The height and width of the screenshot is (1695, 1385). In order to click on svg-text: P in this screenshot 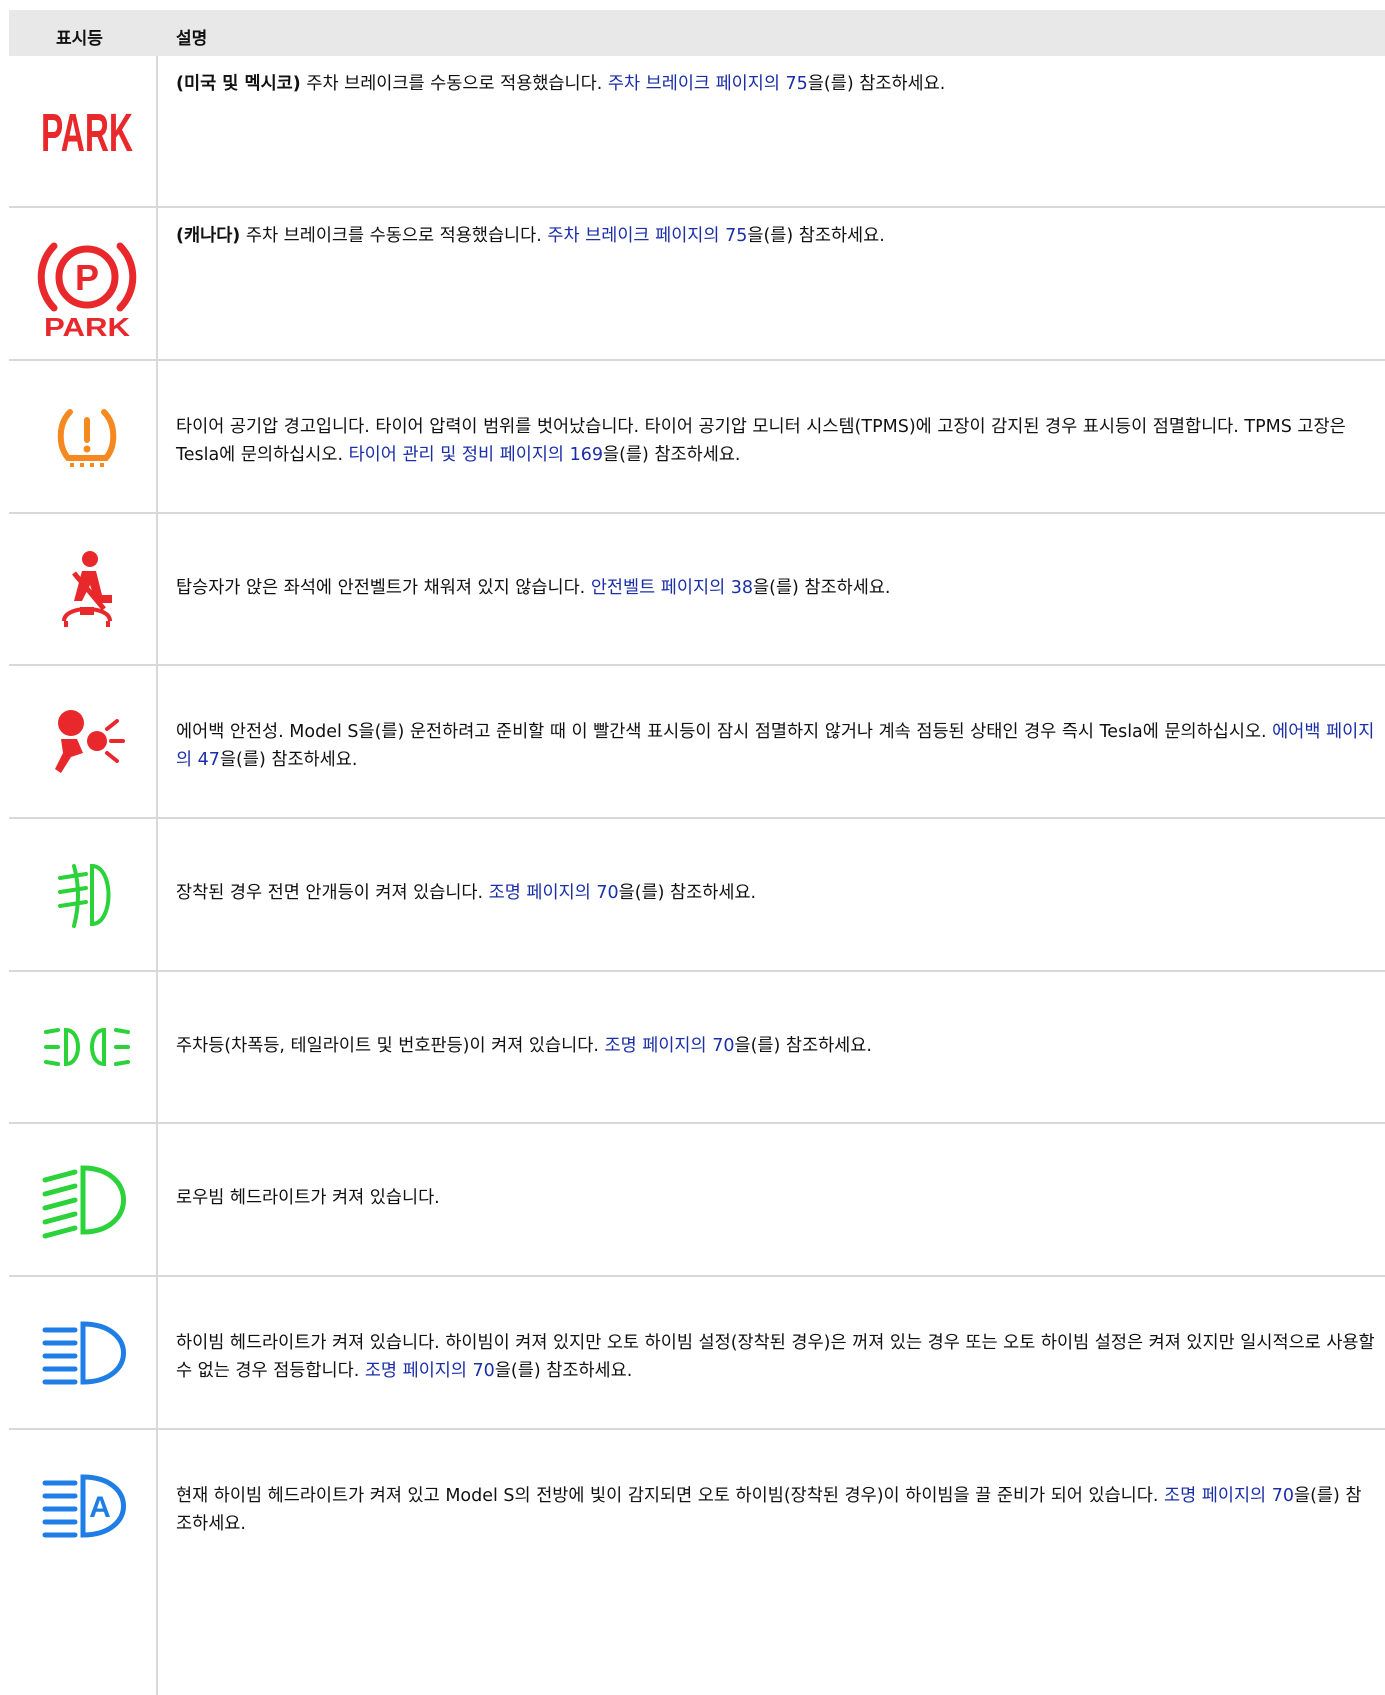, I will do `click(87, 277)`.